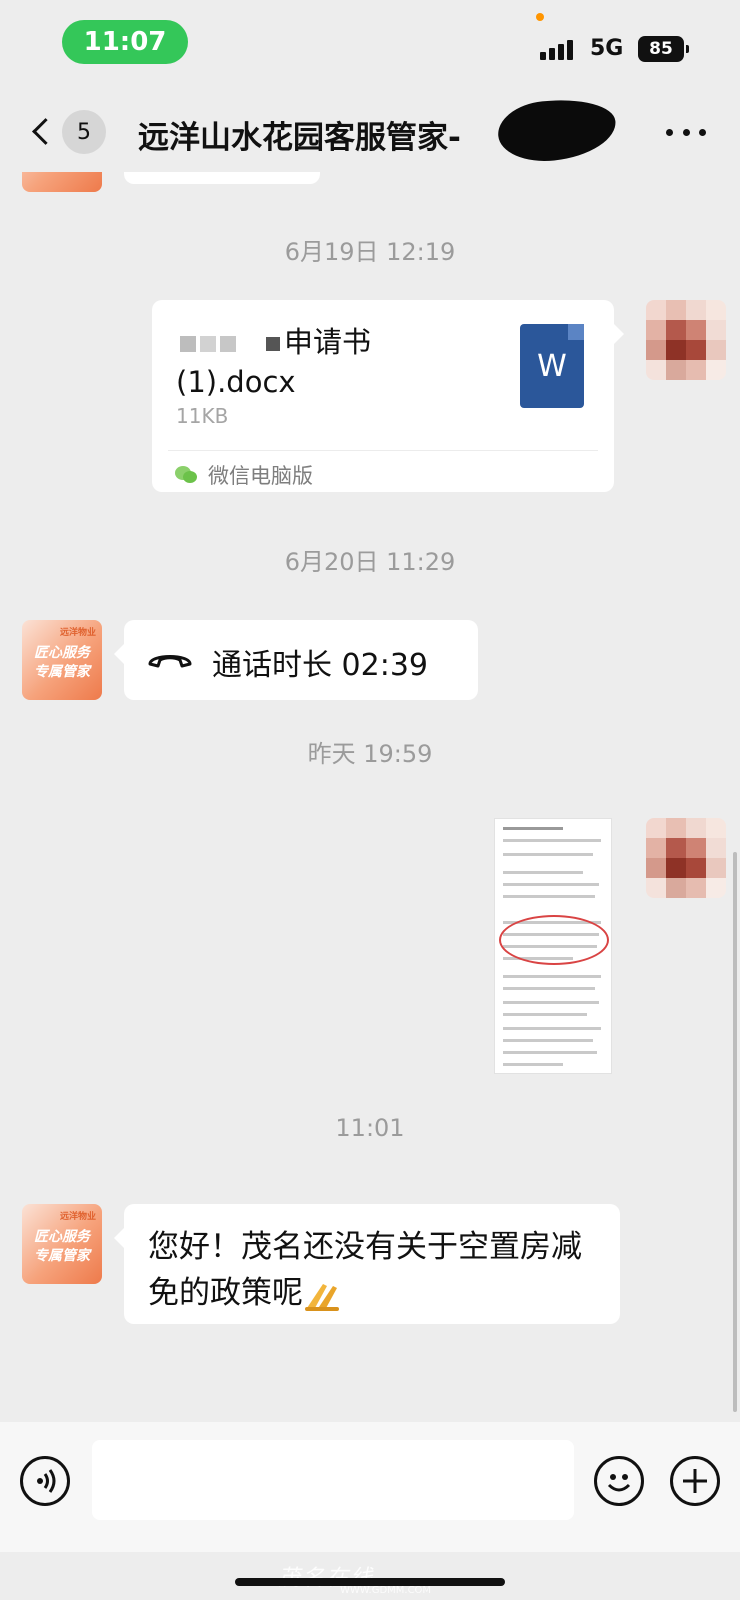 The width and height of the screenshot is (740, 1600). I want to click on word-icon-letter: W, so click(552, 366).